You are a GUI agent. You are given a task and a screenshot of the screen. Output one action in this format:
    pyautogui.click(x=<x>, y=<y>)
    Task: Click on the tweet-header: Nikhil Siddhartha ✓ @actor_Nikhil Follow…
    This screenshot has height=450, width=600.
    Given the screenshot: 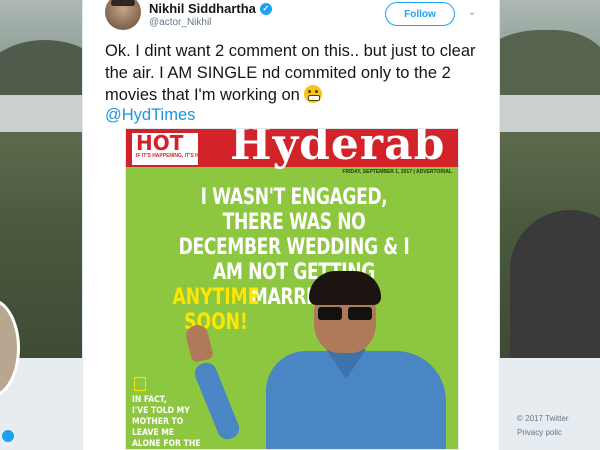 What is the action you would take?
    pyautogui.click(x=291, y=19)
    